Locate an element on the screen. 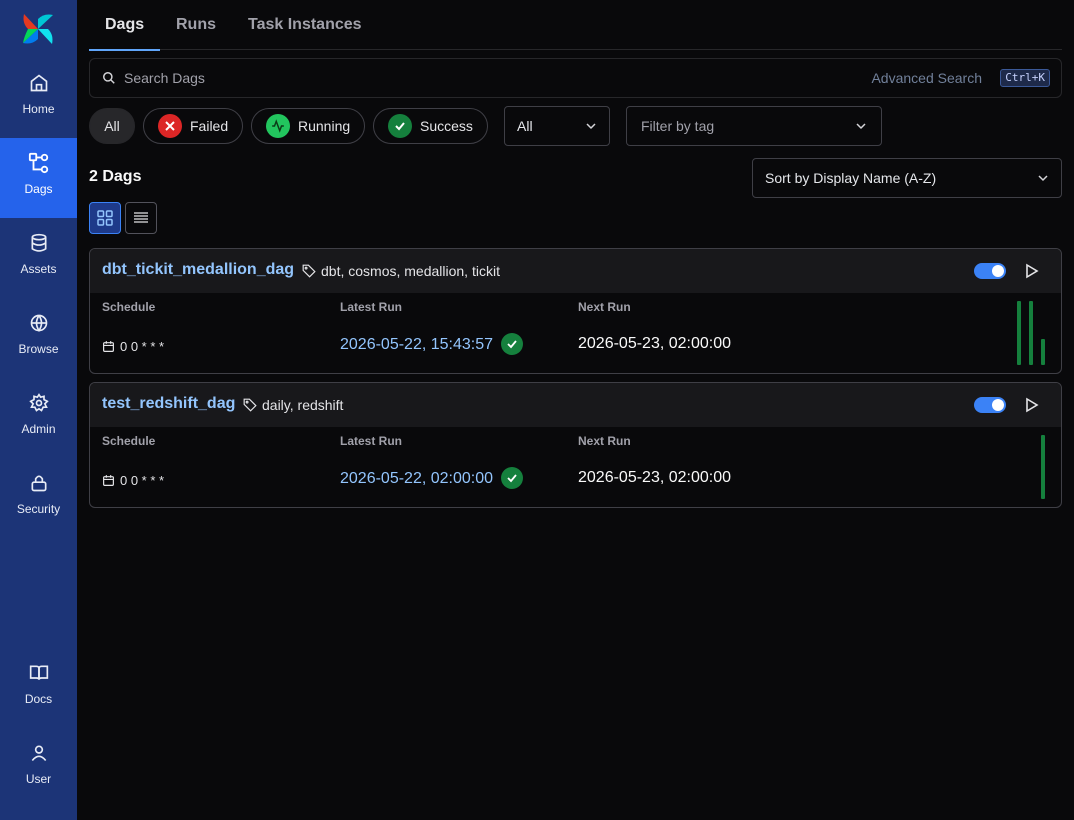  card-view-button is located at coordinates (105, 218).